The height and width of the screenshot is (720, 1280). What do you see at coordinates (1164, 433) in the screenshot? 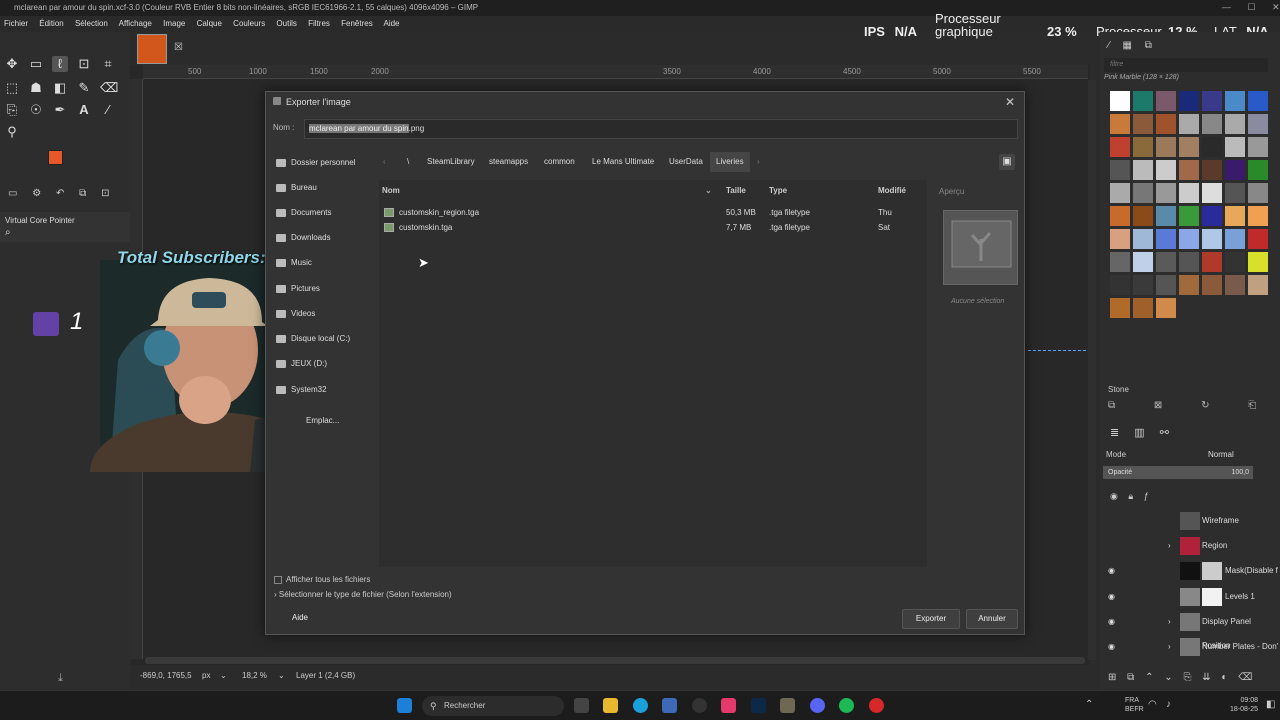
I see `paths-tab-icon: ⚯` at bounding box center [1164, 433].